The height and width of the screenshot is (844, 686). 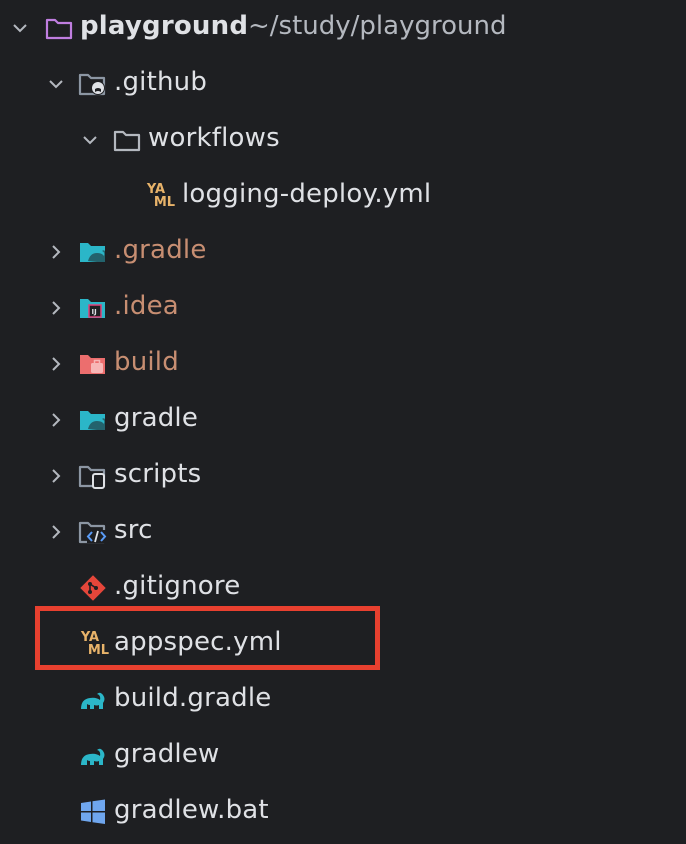 I want to click on github-folder-icon, so click(x=93, y=84).